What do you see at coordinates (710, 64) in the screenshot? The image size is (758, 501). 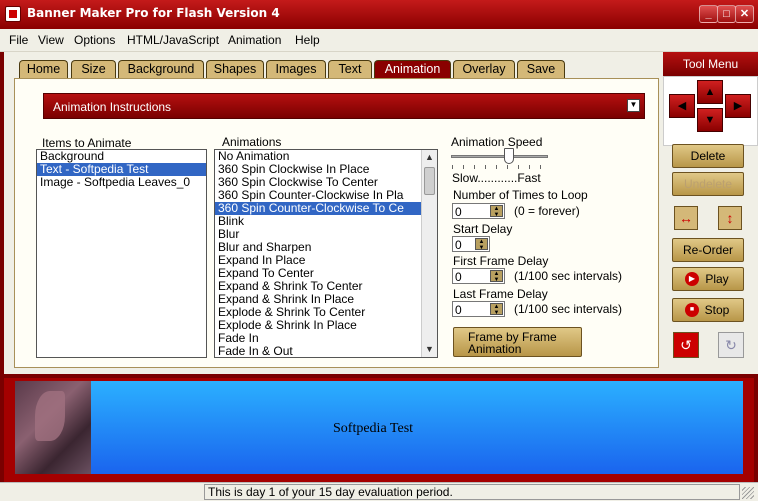 I see `tool-menu-title: Tool Menu` at bounding box center [710, 64].